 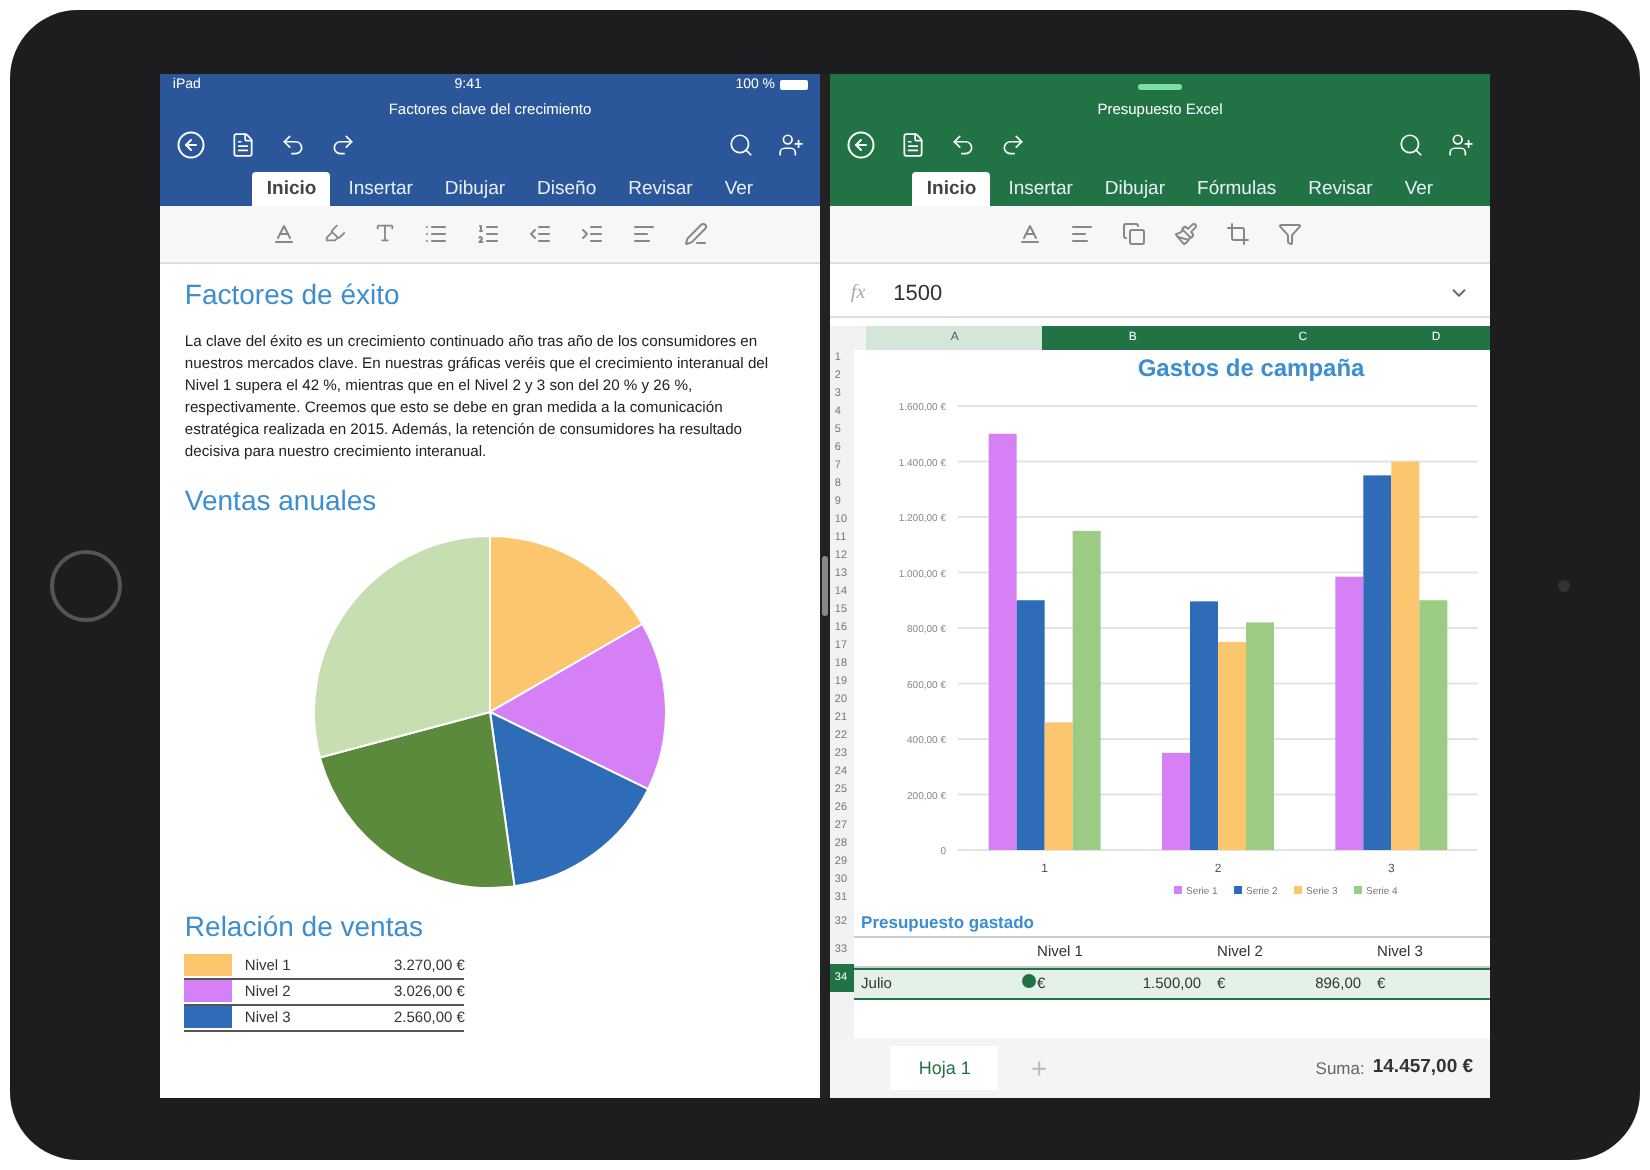 I want to click on section-heading: Ventas anuales, so click(x=281, y=499).